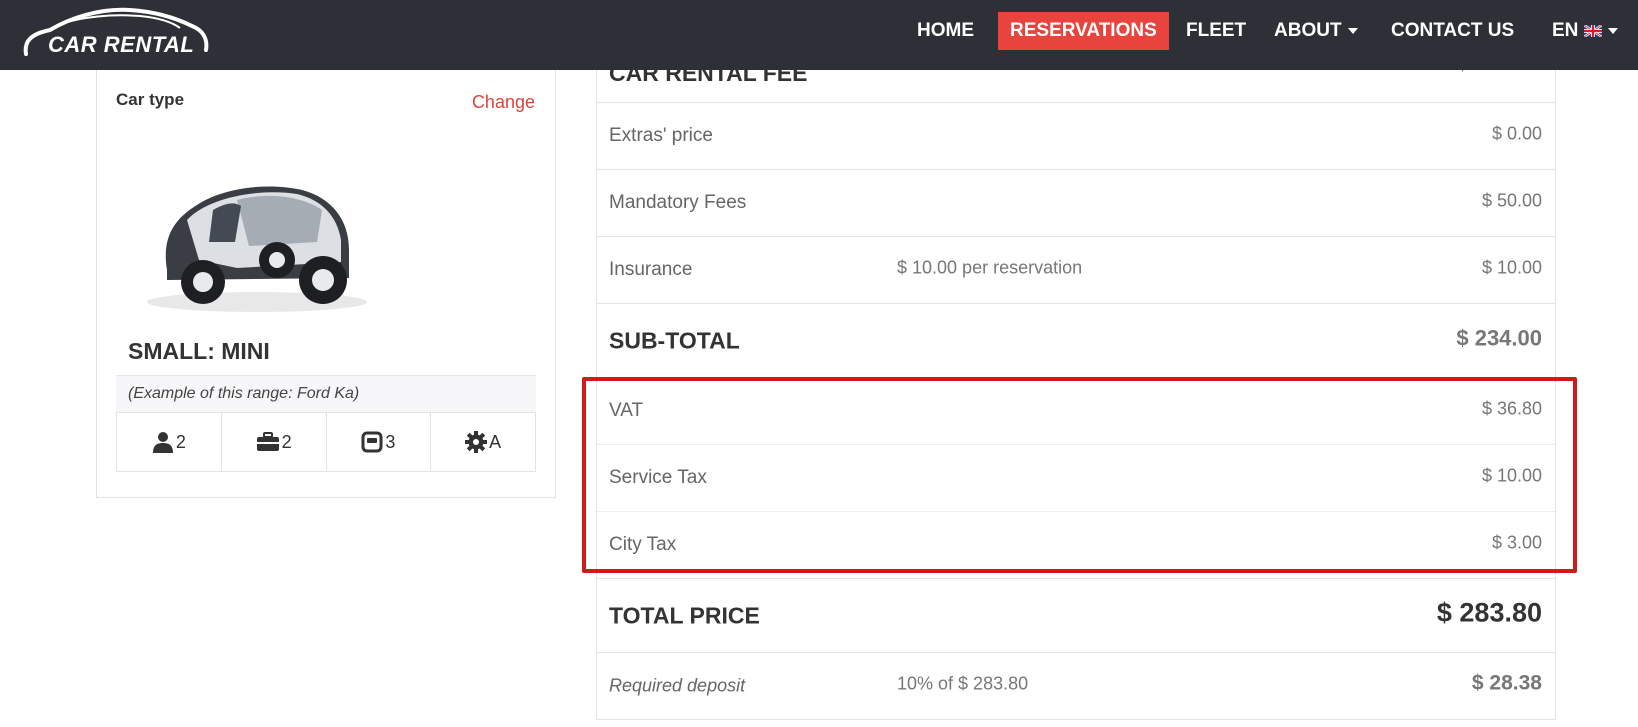 This screenshot has width=1638, height=727. Describe the element at coordinates (1489, 611) in the screenshot. I see `price-value: $ 283.80` at that location.